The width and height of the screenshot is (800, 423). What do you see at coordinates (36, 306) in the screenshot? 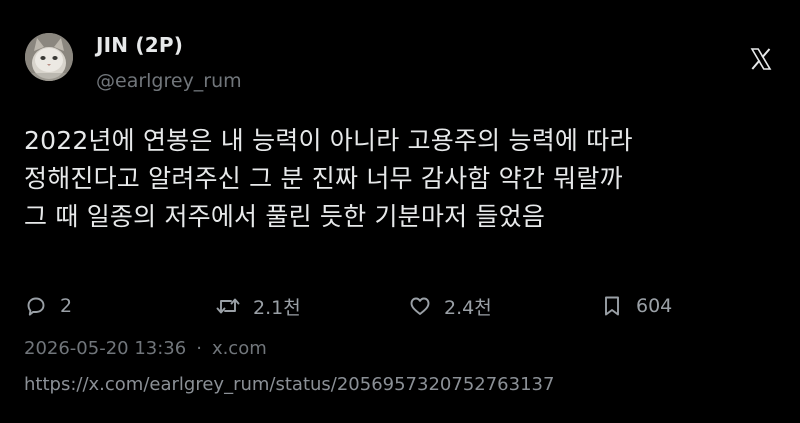
I see `reply-bubble-icon` at bounding box center [36, 306].